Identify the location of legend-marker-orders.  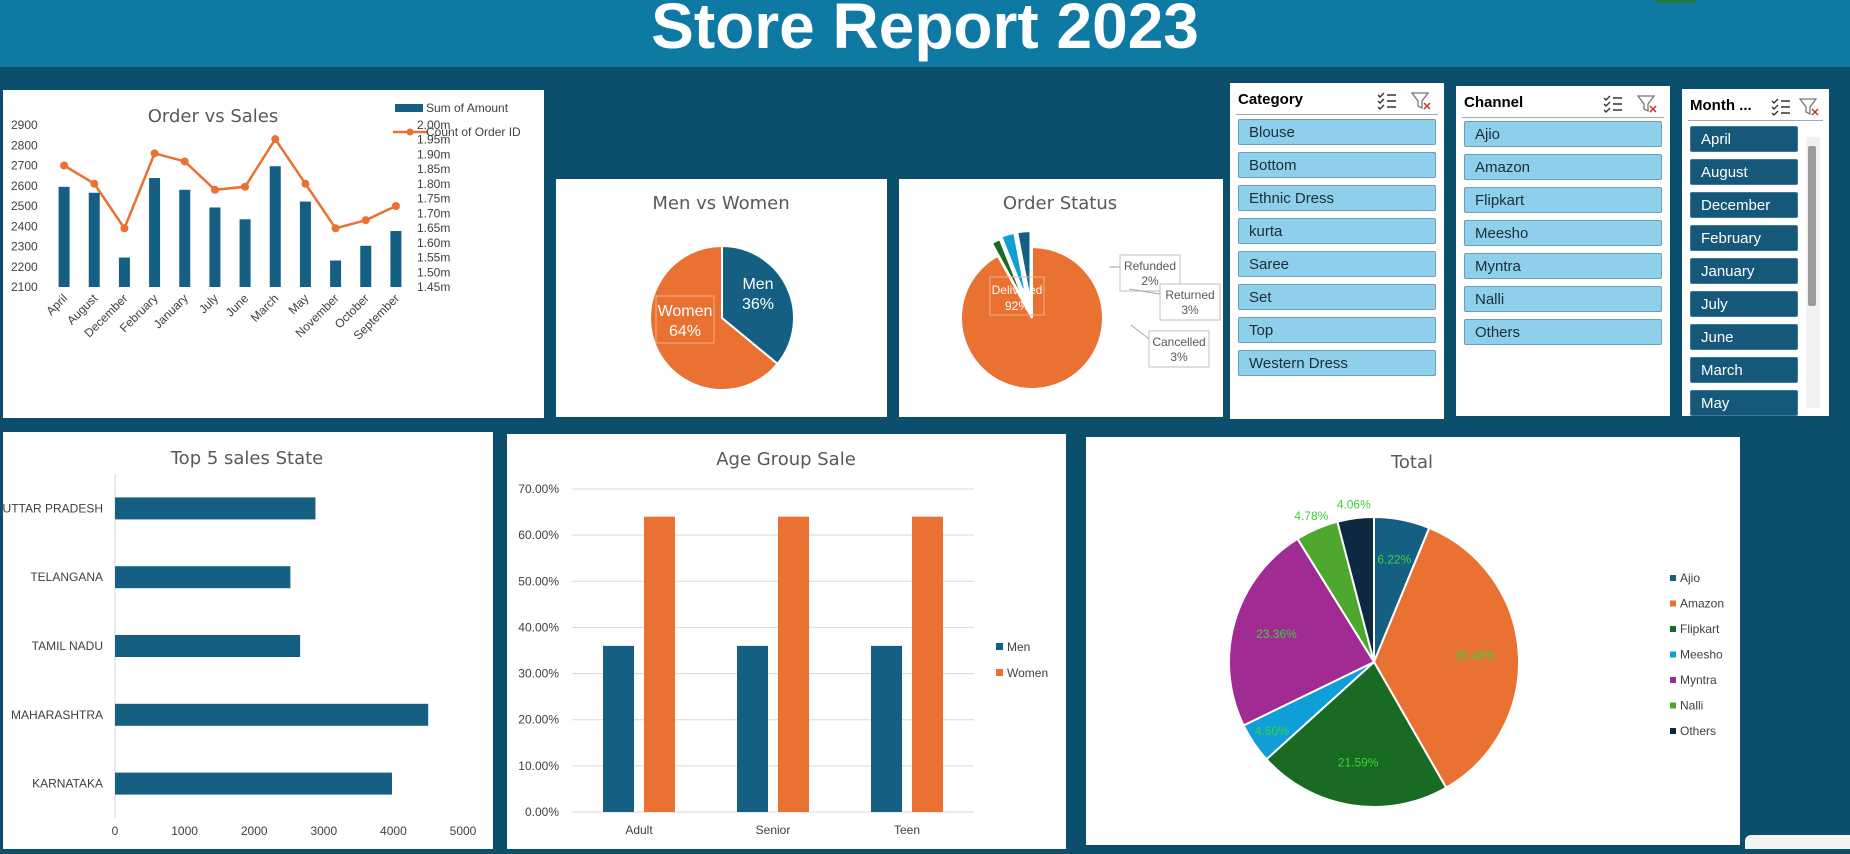
(410, 132).